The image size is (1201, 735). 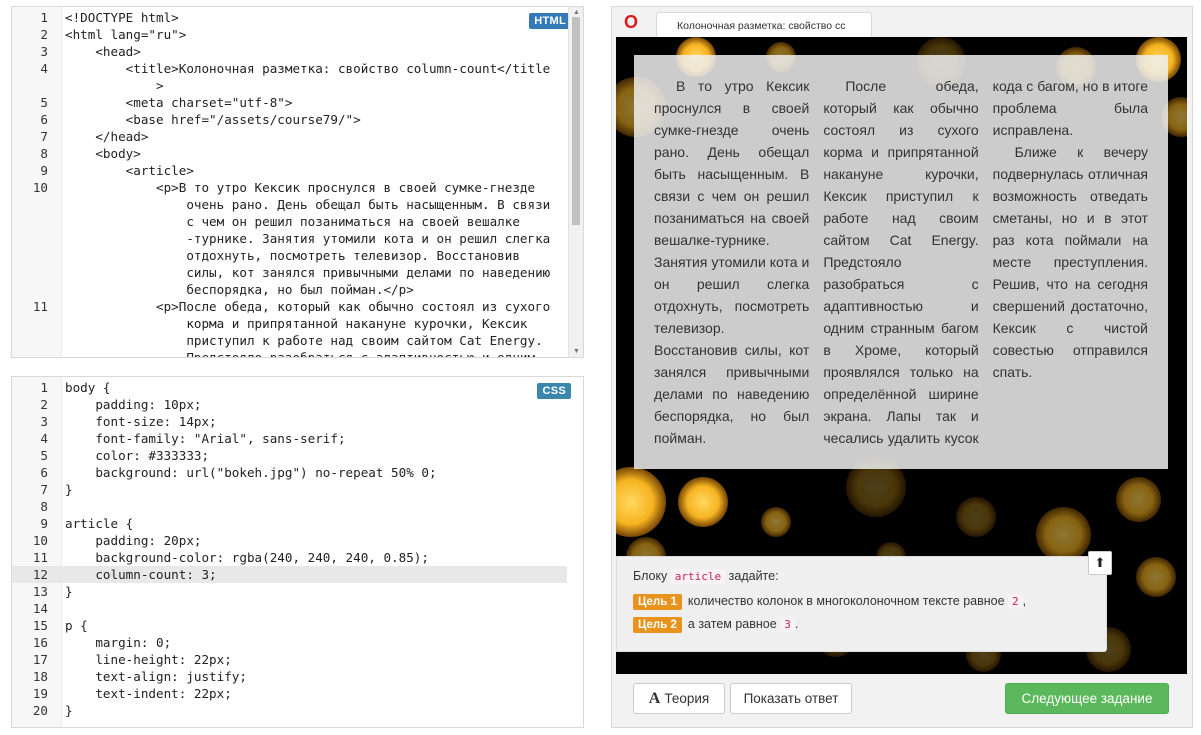 What do you see at coordinates (289, 170) in the screenshot?
I see `code-line: 9 <article>` at bounding box center [289, 170].